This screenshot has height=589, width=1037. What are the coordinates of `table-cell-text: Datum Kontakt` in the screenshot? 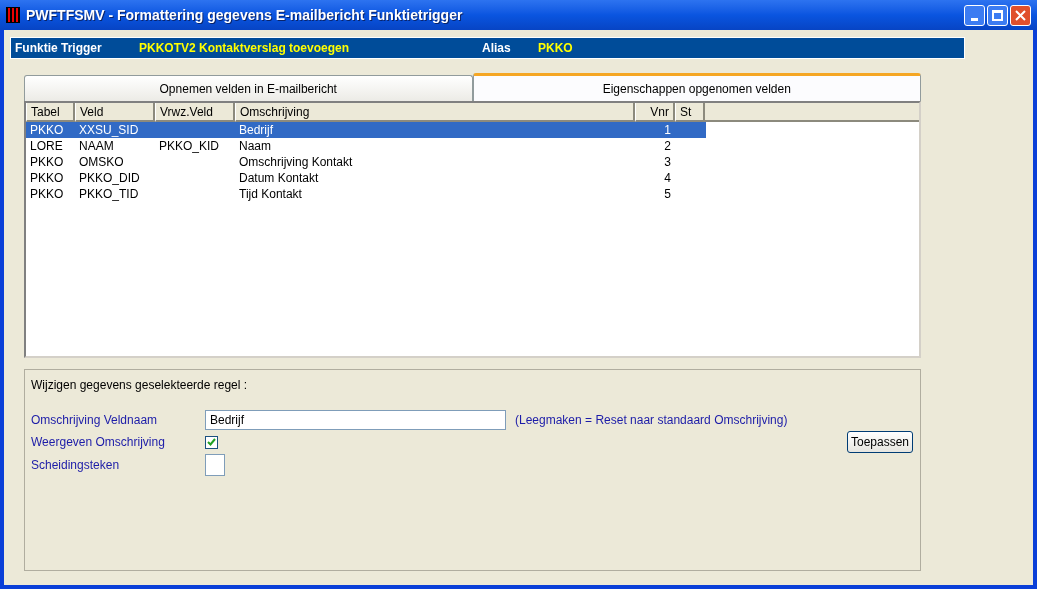 It's located at (279, 178).